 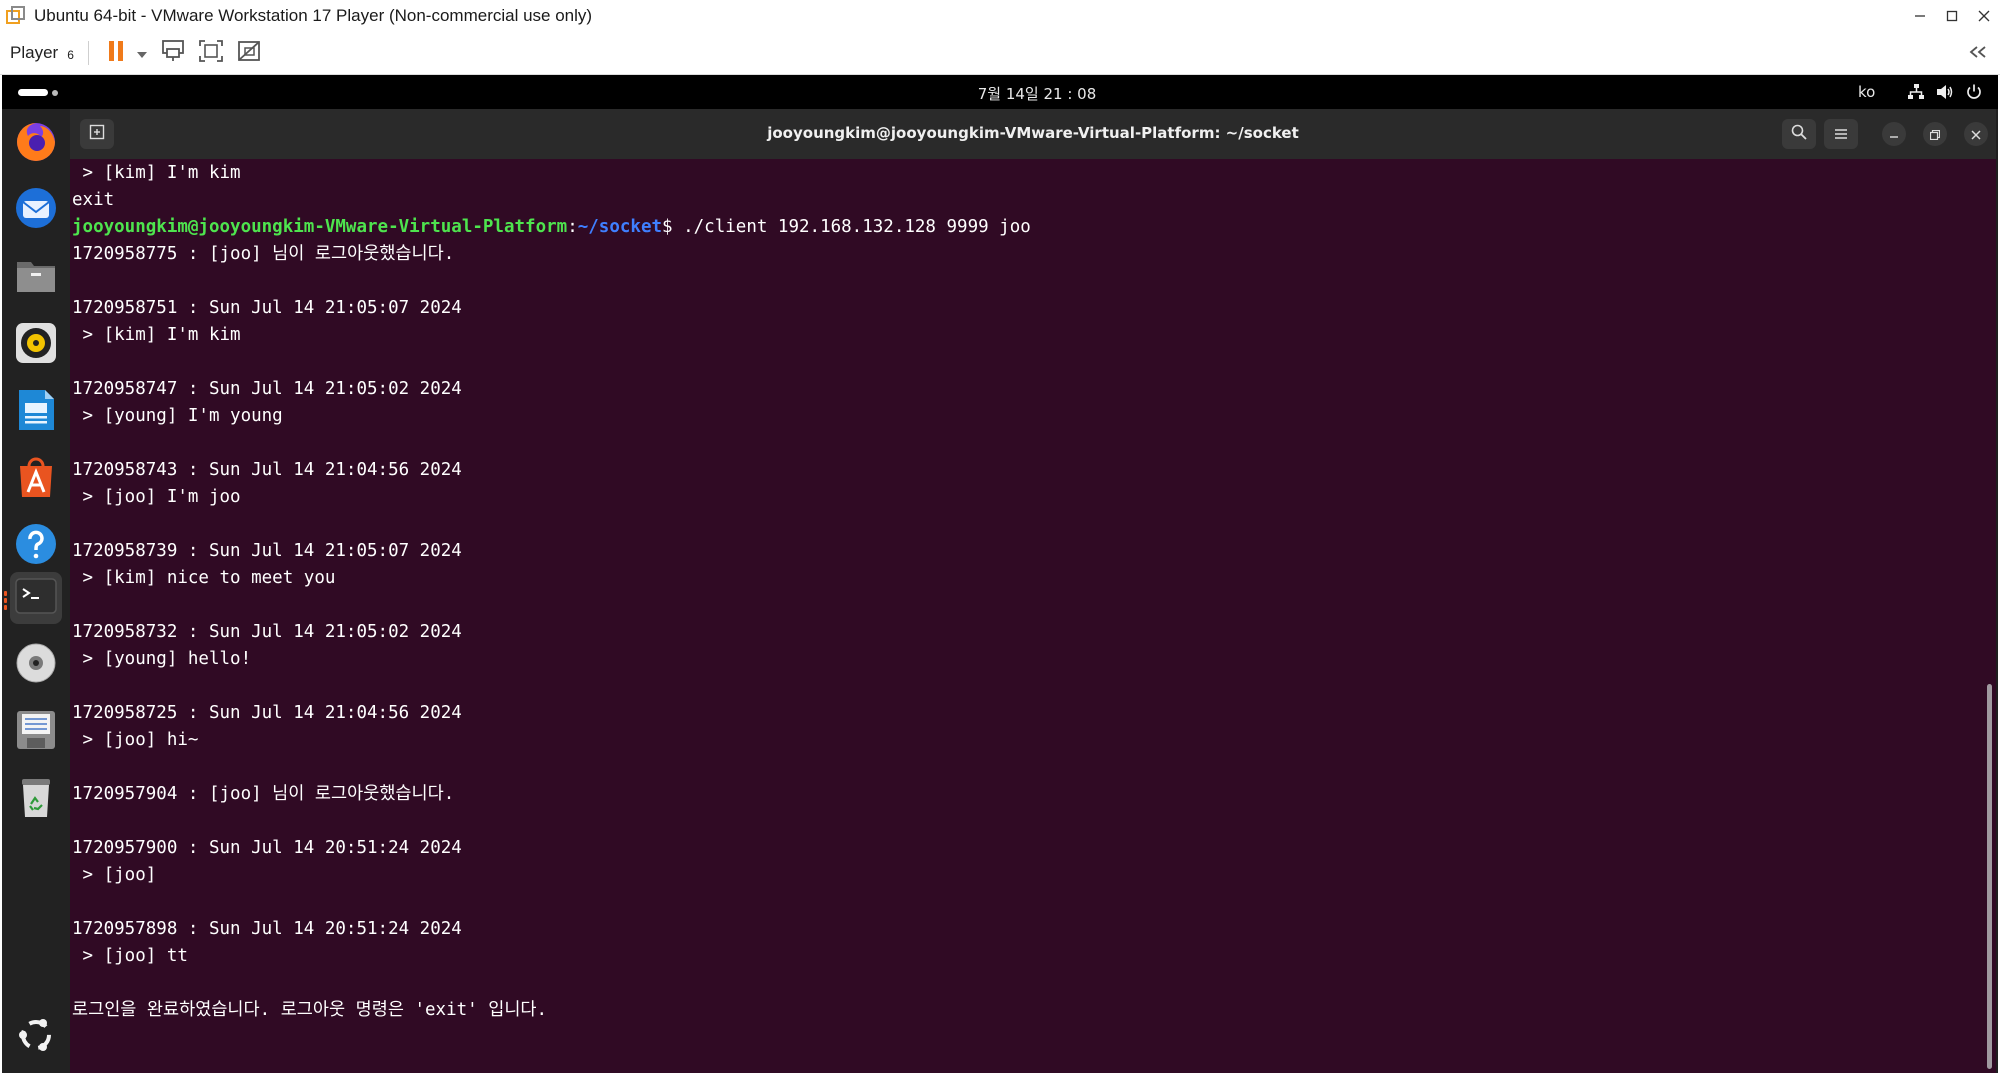 I want to click on terminal-line: 1720958725 : Sun Jul 14 21:04:56 2024, so click(x=267, y=713).